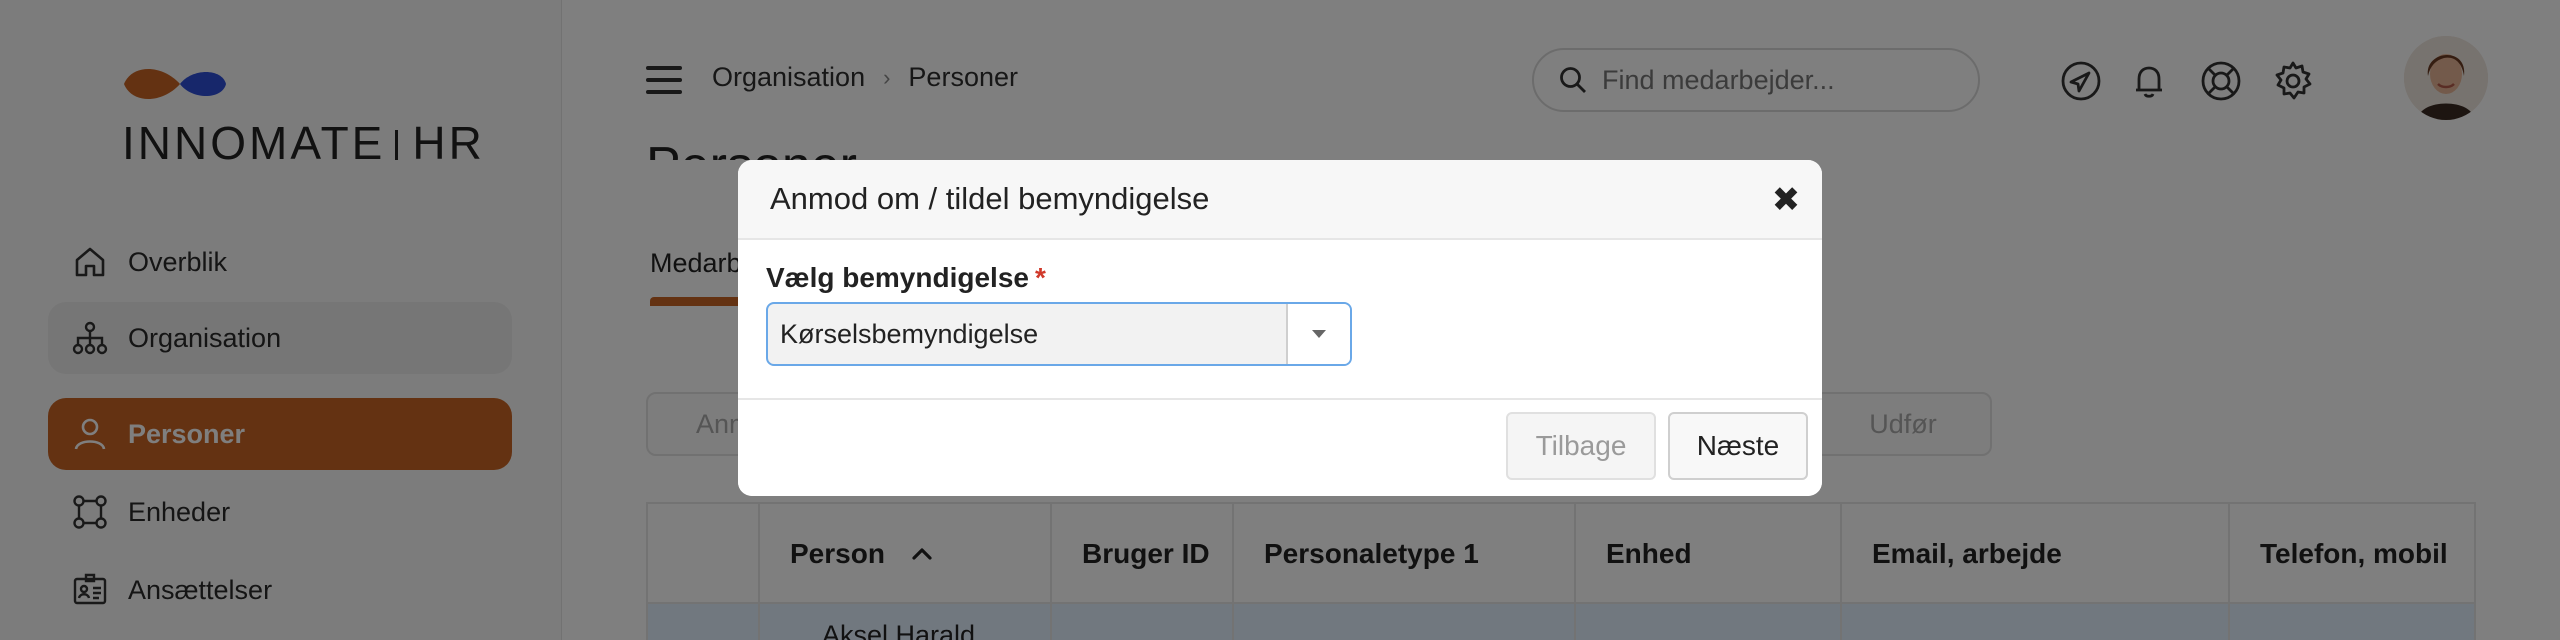 The width and height of the screenshot is (2560, 640). What do you see at coordinates (909, 333) in the screenshot?
I see `select-value: Kørselsbemyndigelse` at bounding box center [909, 333].